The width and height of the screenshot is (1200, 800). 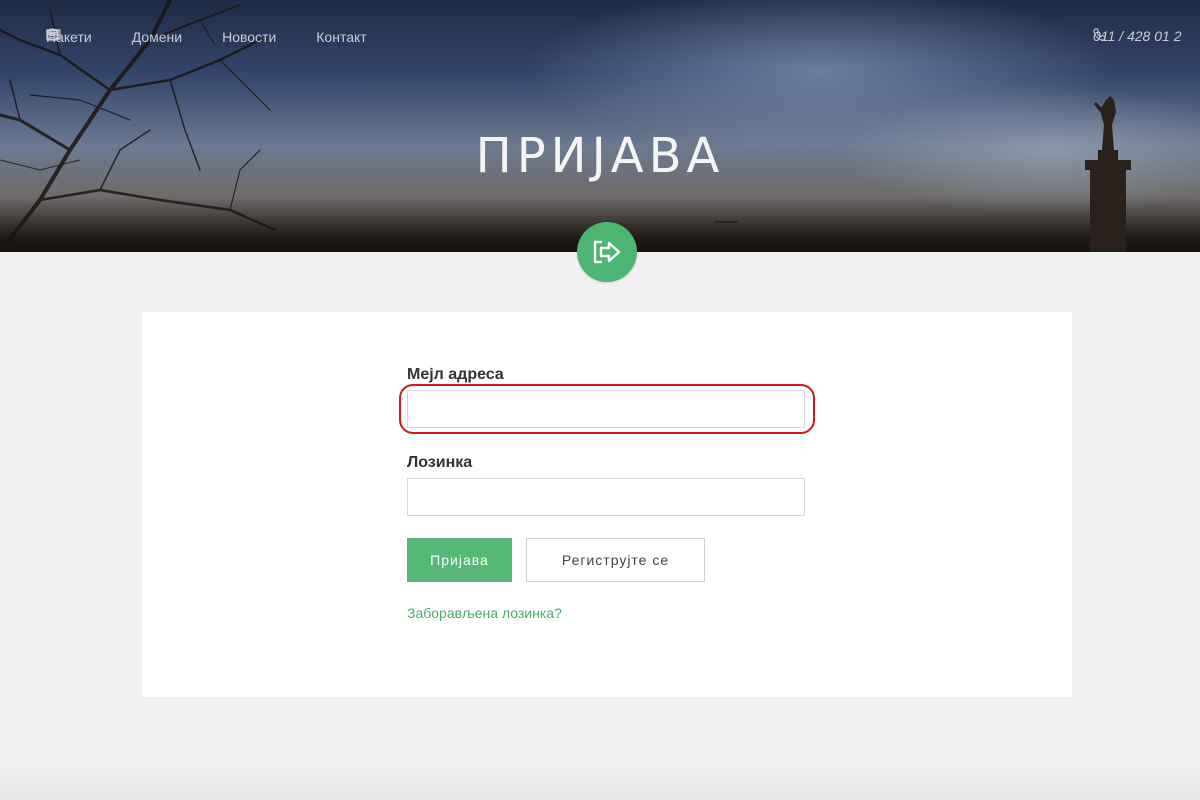 I want to click on email-label: Мејл адреса, so click(x=455, y=374).